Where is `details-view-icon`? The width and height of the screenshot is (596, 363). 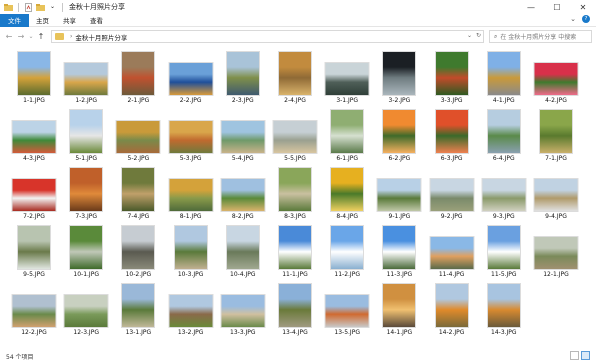 details-view-icon is located at coordinates (574, 355).